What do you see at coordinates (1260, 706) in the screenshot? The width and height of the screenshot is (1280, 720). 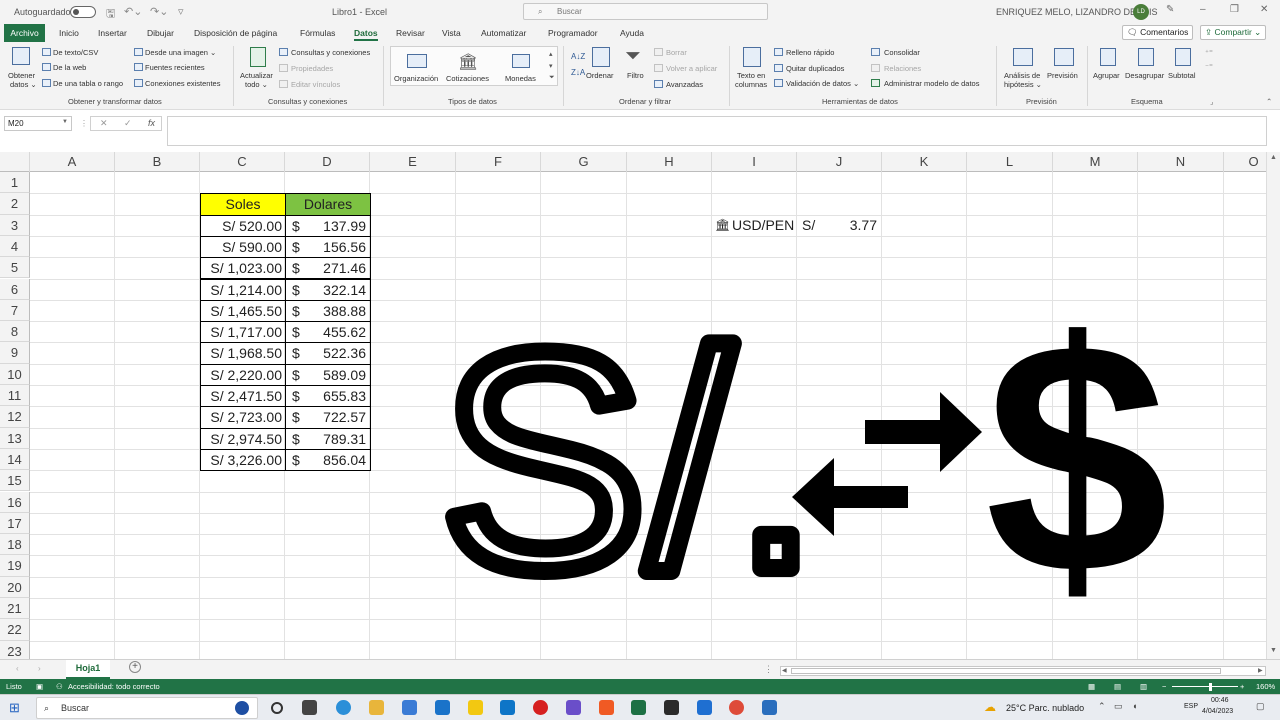 I see `notifications-icon: ▢` at bounding box center [1260, 706].